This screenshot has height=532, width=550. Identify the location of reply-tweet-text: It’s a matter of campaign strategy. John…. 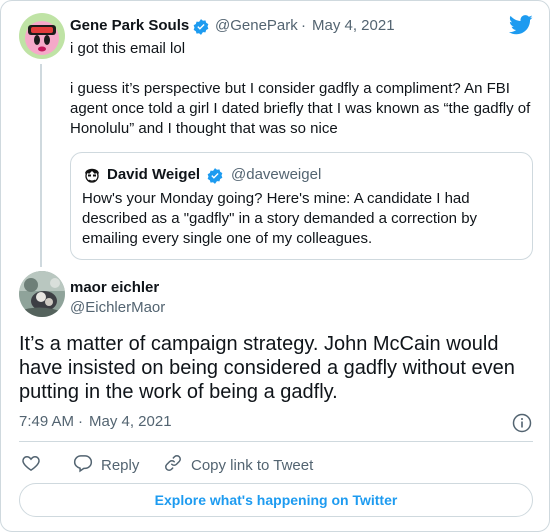
(267, 368).